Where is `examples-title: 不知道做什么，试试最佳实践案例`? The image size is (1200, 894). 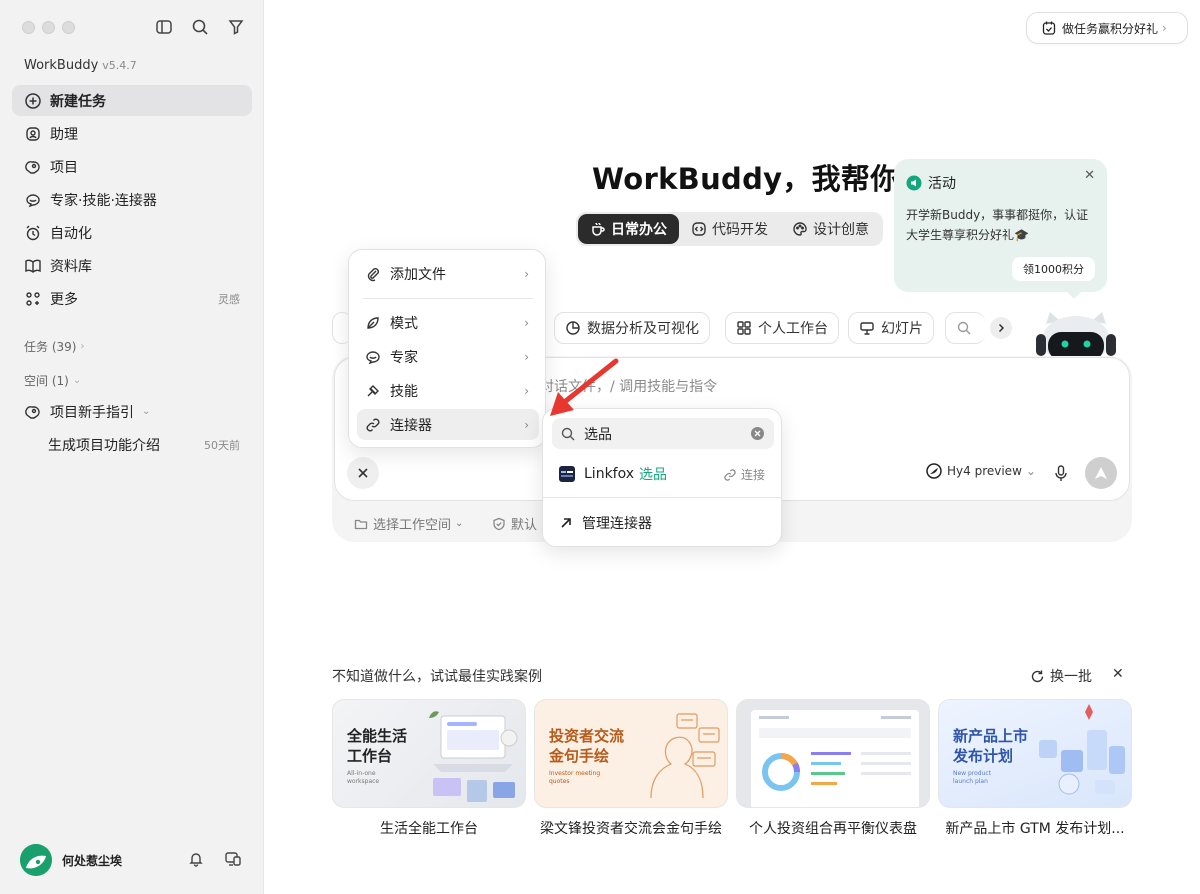 examples-title: 不知道做什么，试试最佳实践案例 is located at coordinates (437, 677).